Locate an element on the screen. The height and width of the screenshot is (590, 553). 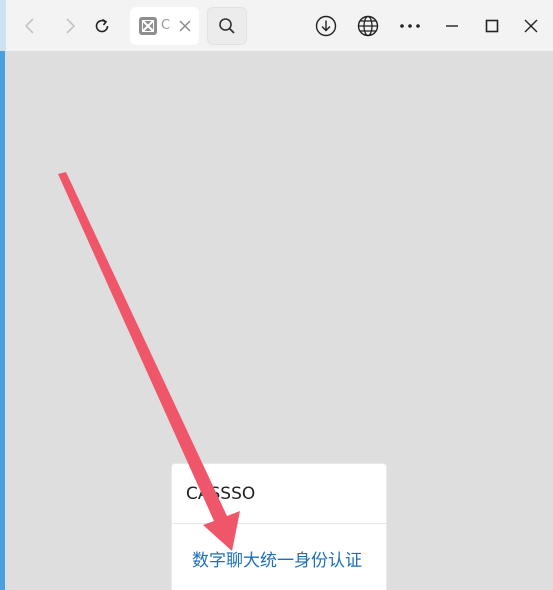
globe-button is located at coordinates (368, 26).